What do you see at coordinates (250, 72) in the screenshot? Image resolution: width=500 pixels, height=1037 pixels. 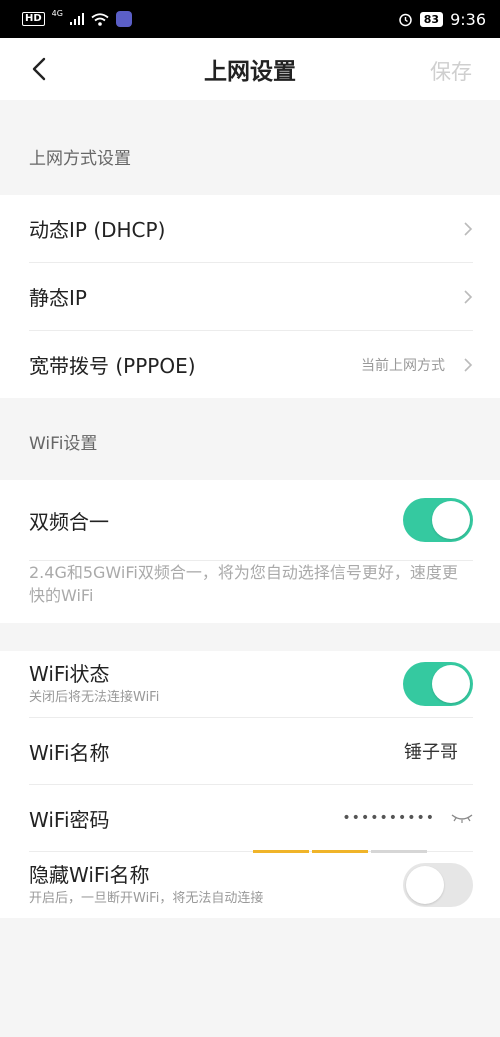 I see `page-title: 上网设置` at bounding box center [250, 72].